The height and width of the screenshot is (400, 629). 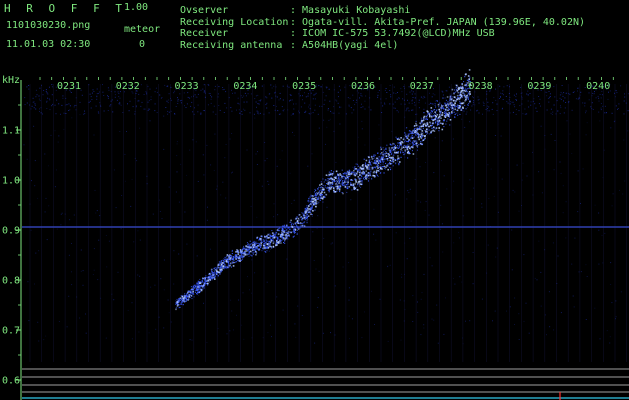 I want to click on app-title-letter: H, so click(x=7, y=8).